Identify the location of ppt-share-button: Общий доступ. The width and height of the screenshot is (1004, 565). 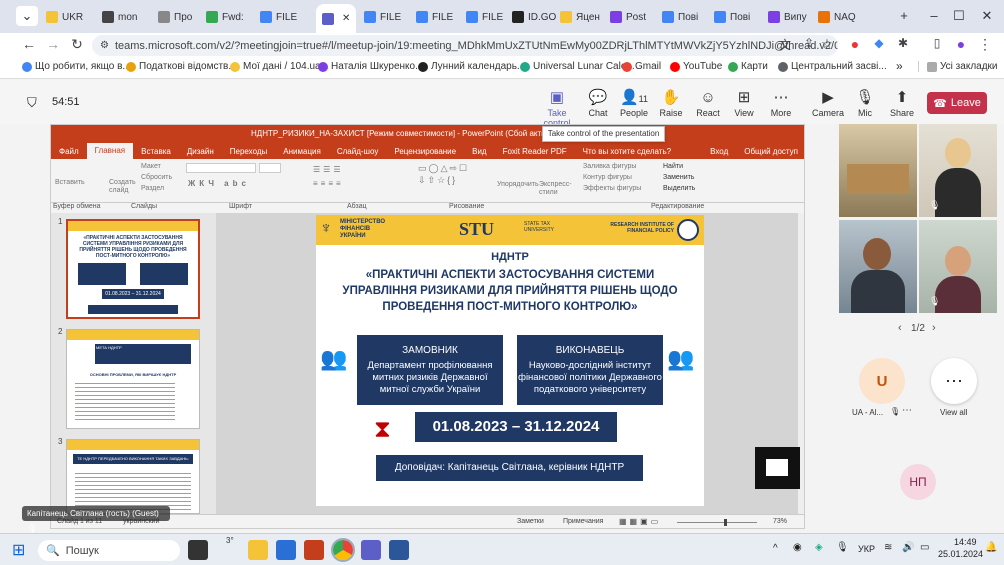
(770, 151).